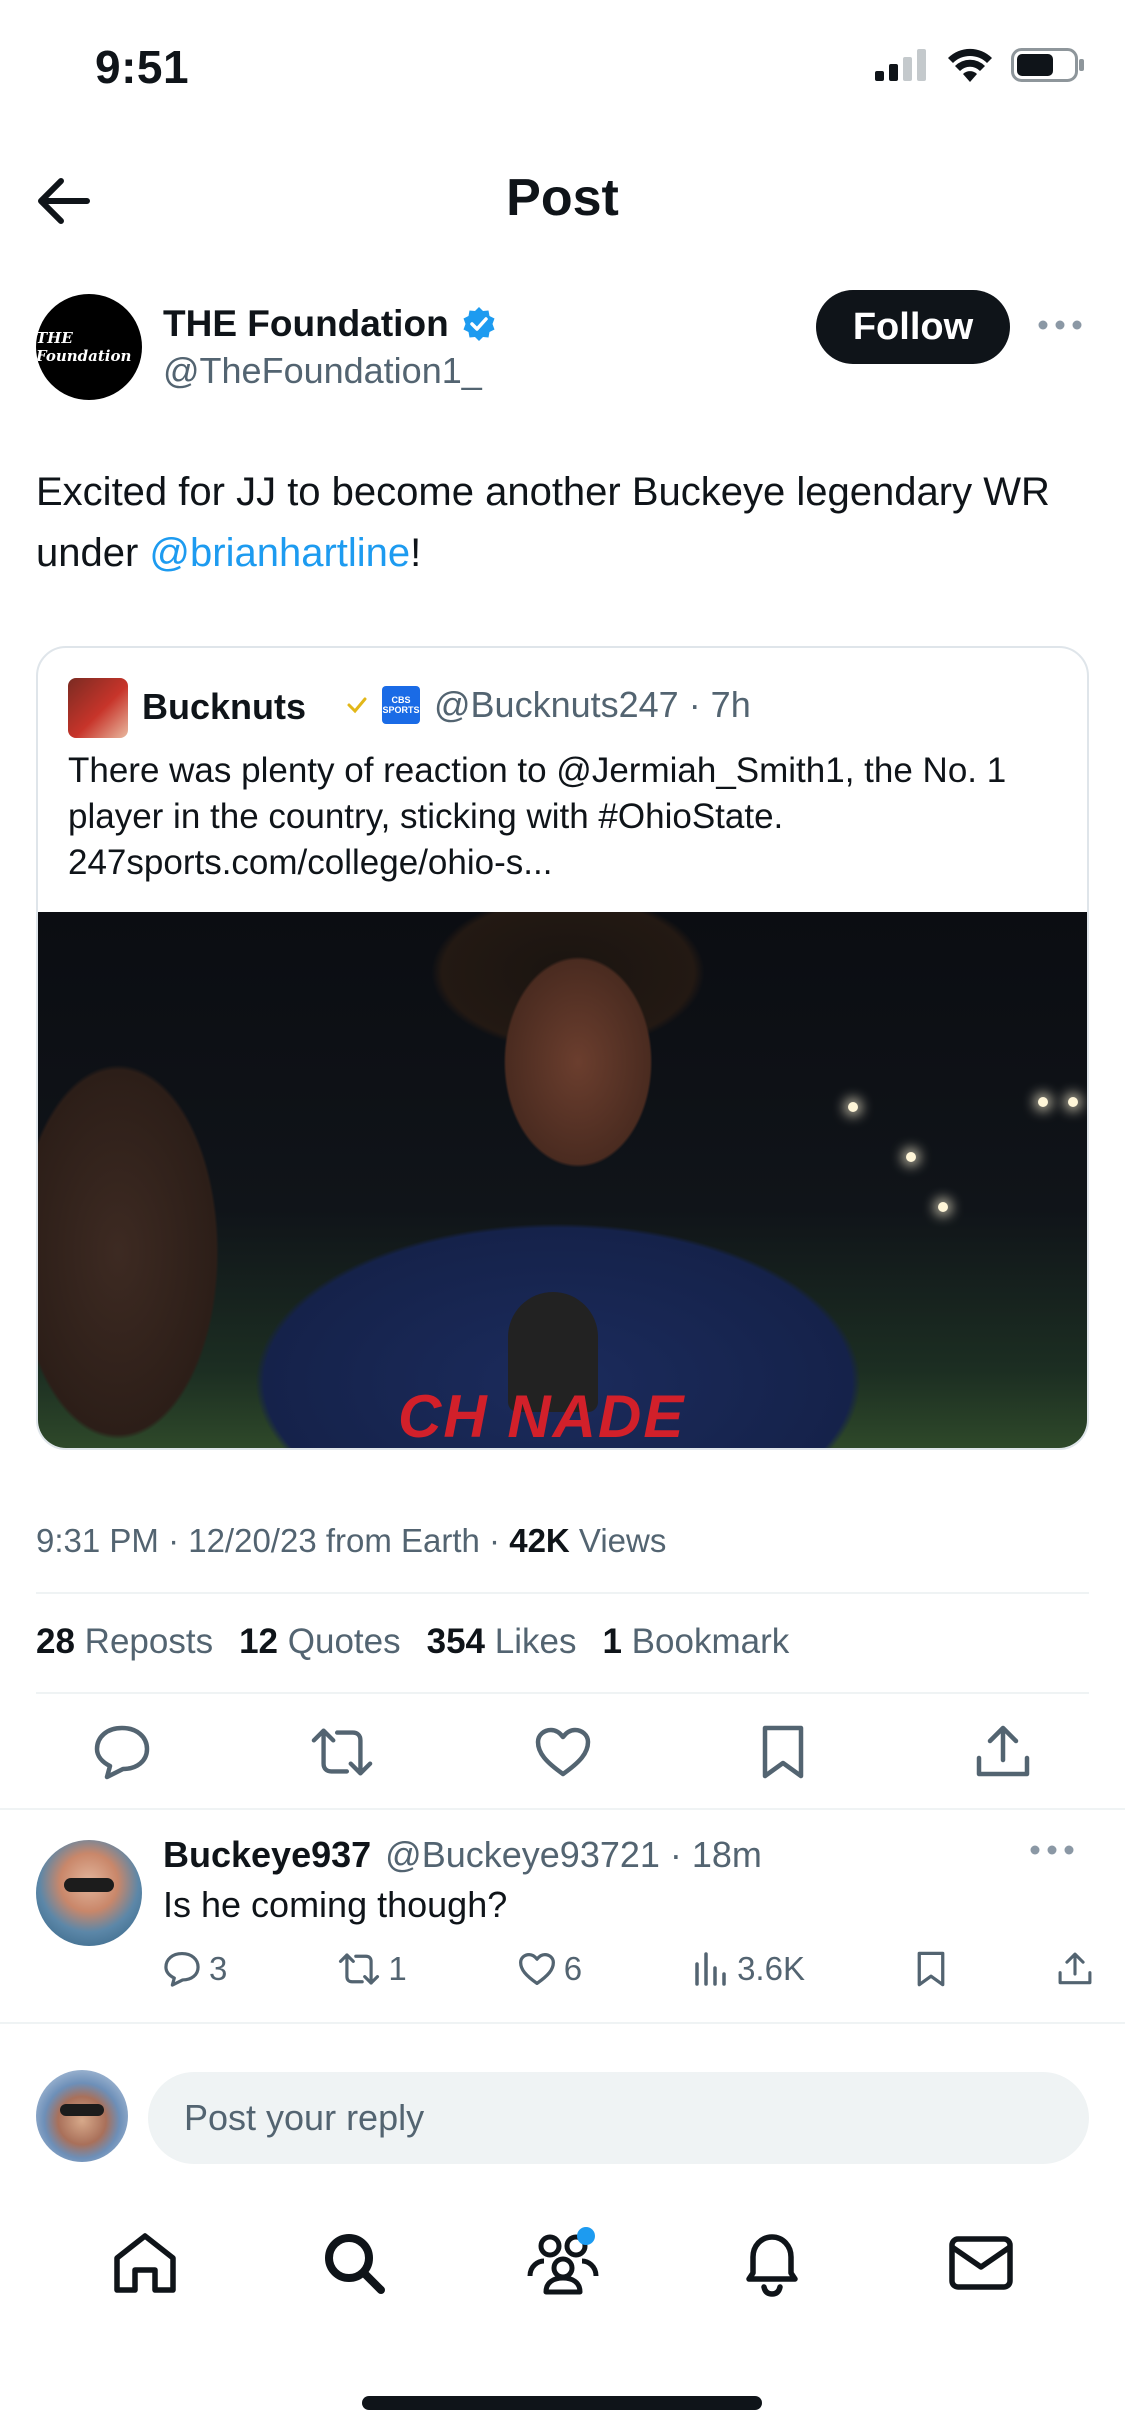 The image size is (1125, 2436). What do you see at coordinates (562, 2403) in the screenshot?
I see `home-indicator` at bounding box center [562, 2403].